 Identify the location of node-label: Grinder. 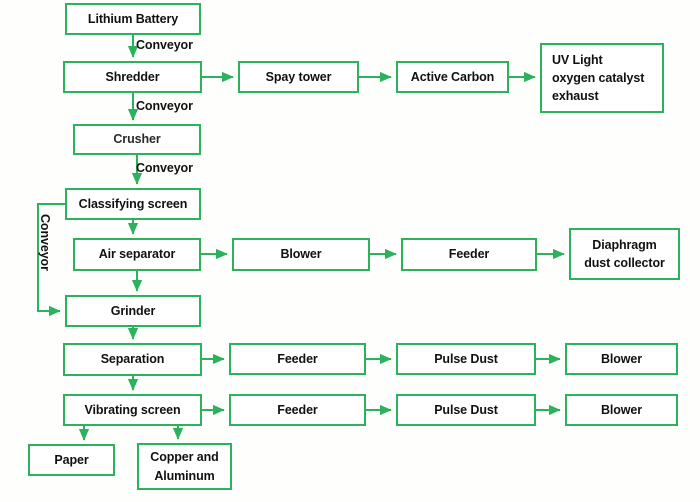
(133, 310).